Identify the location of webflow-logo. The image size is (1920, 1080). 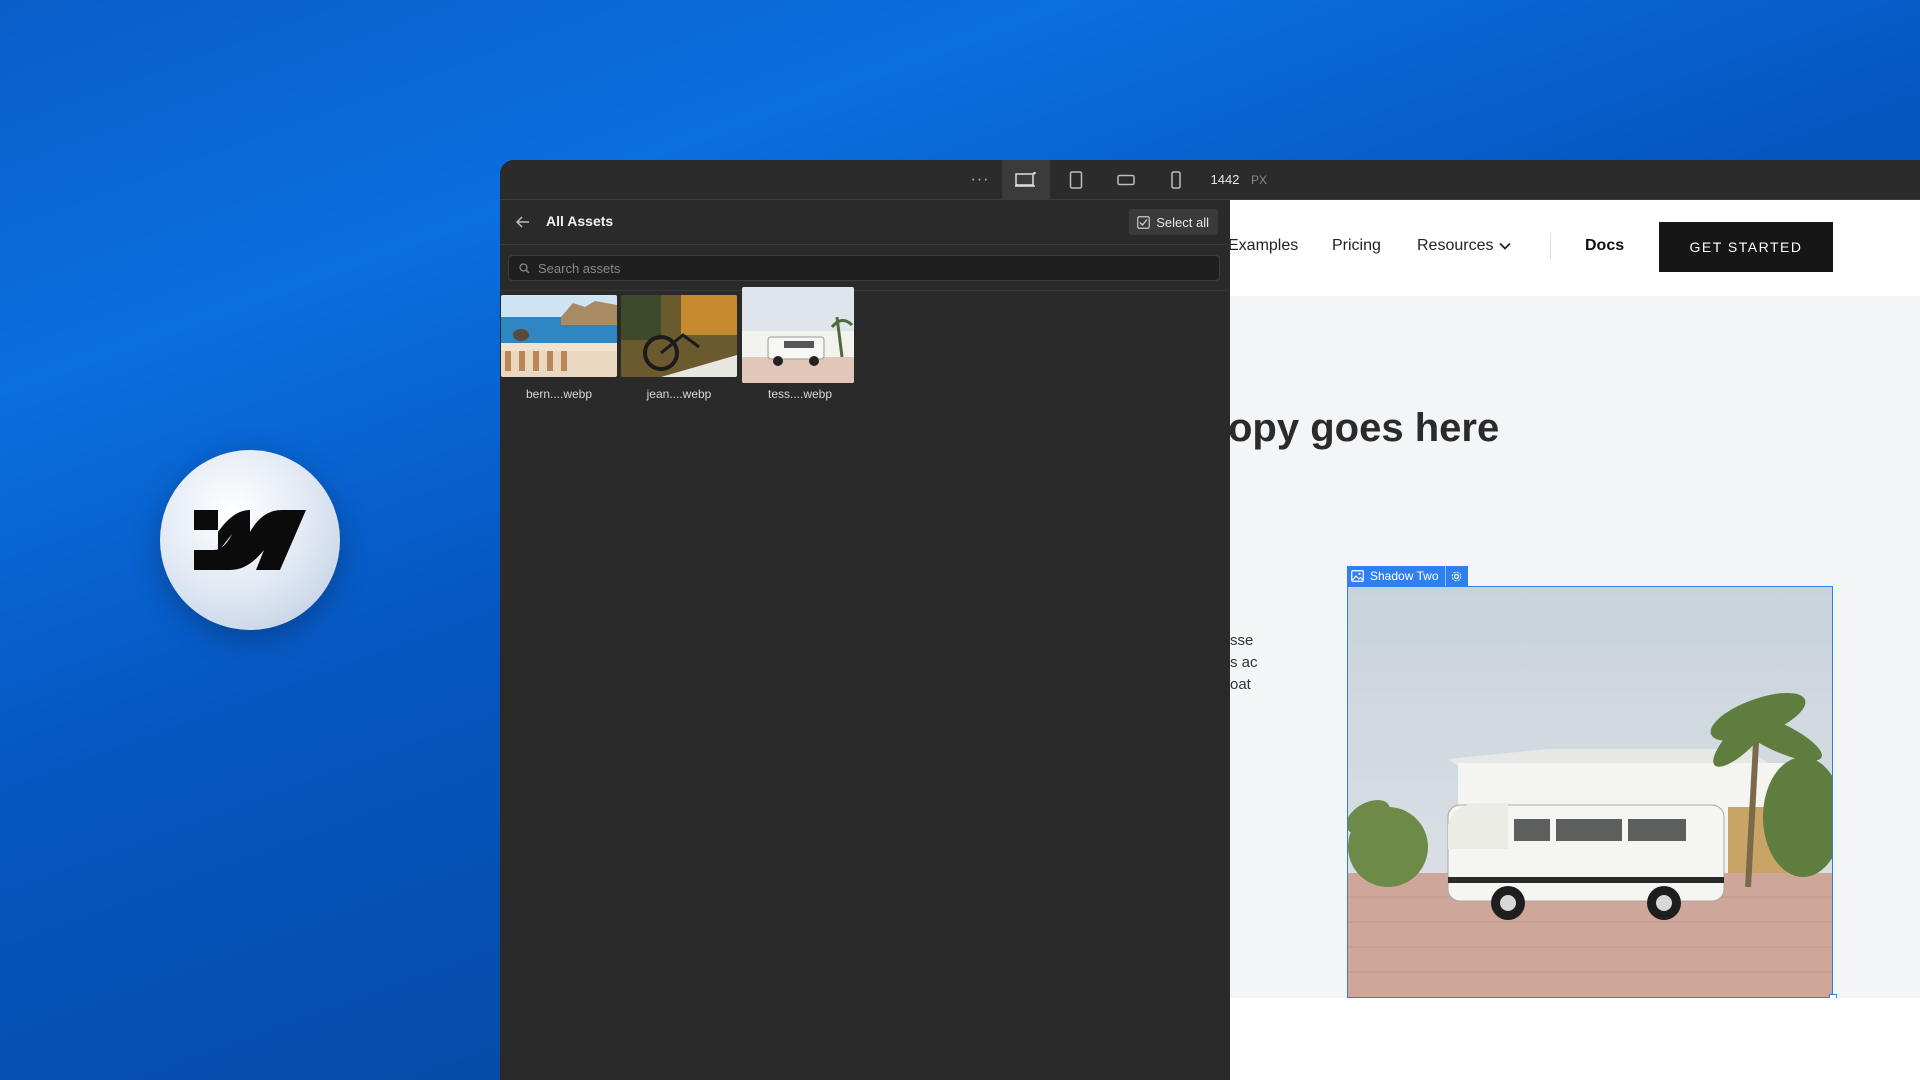
(250, 540).